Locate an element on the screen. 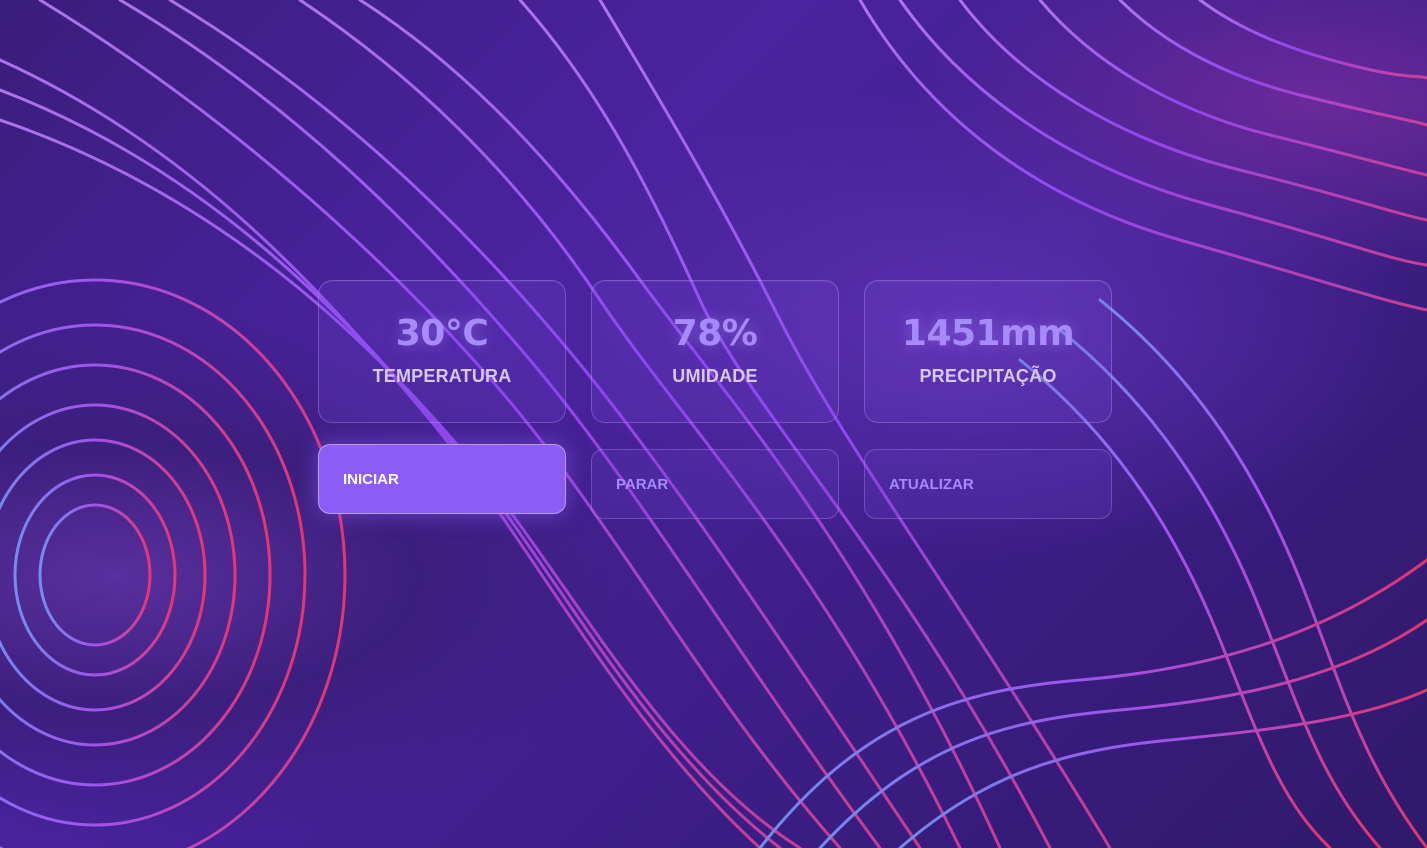 This screenshot has width=1427, height=848. temperature-label: TEMPERATURA is located at coordinates (442, 376).